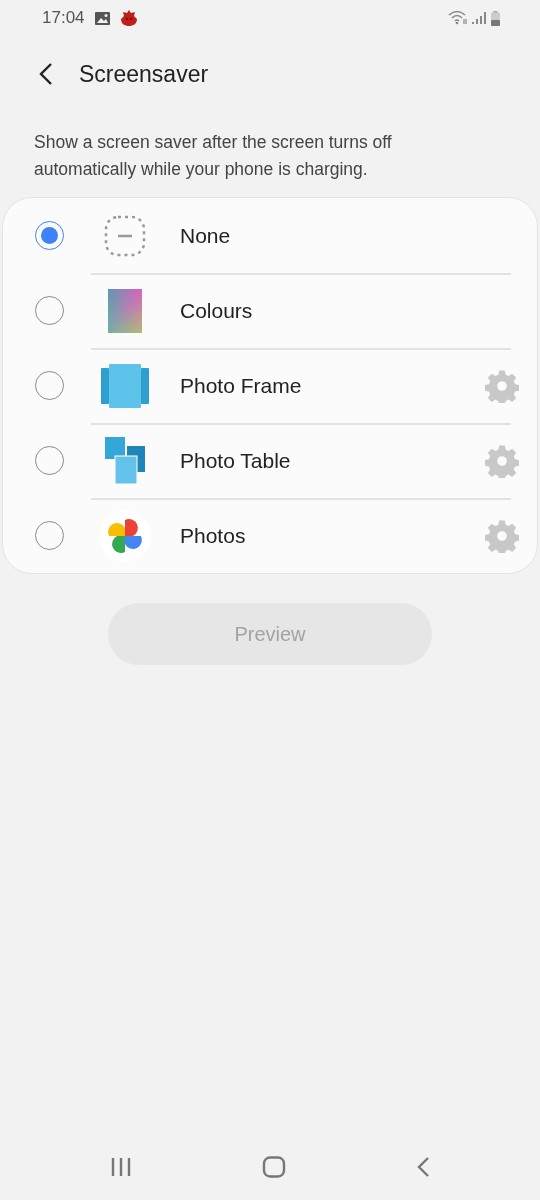  I want to click on gradient-icon, so click(125, 310).